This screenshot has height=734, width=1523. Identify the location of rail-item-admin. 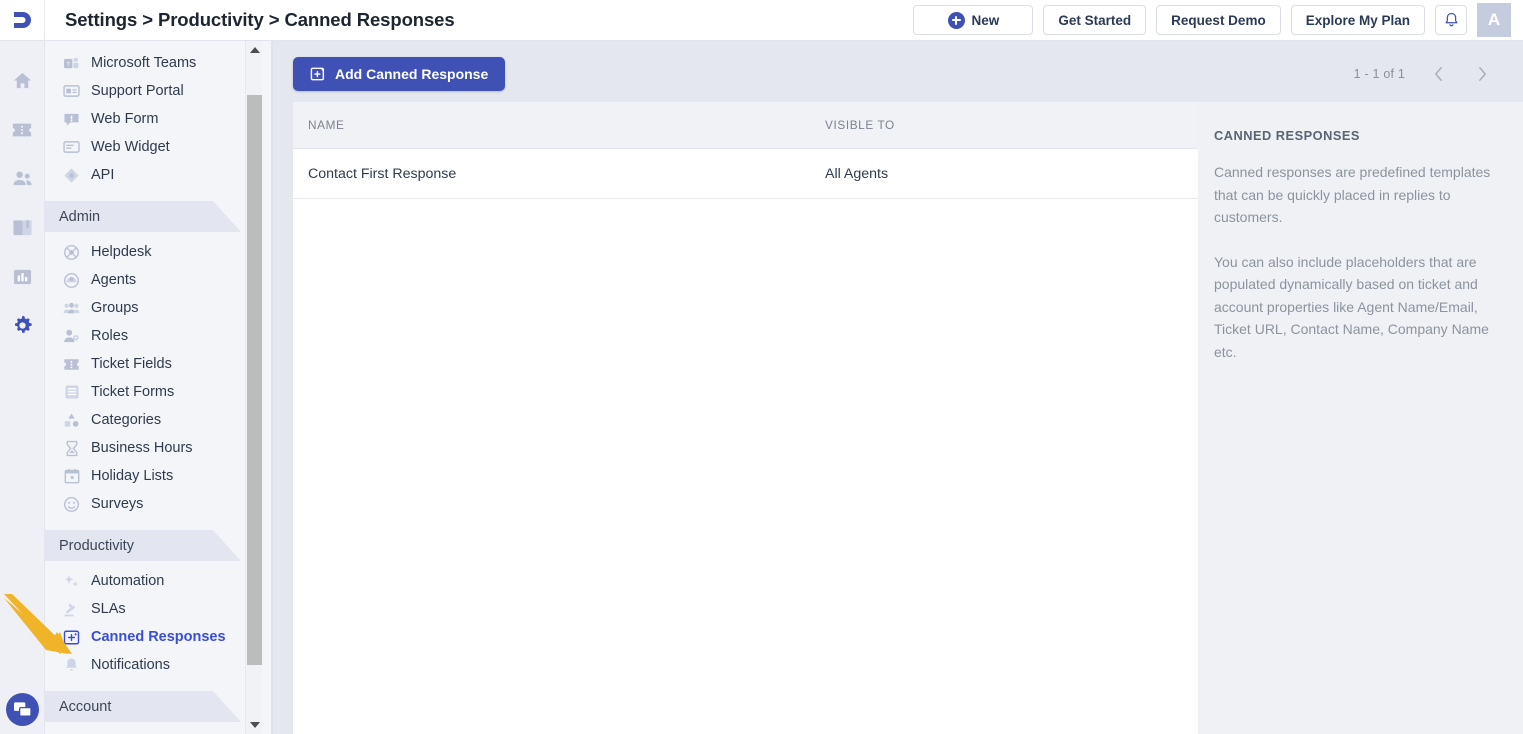
(22, 325).